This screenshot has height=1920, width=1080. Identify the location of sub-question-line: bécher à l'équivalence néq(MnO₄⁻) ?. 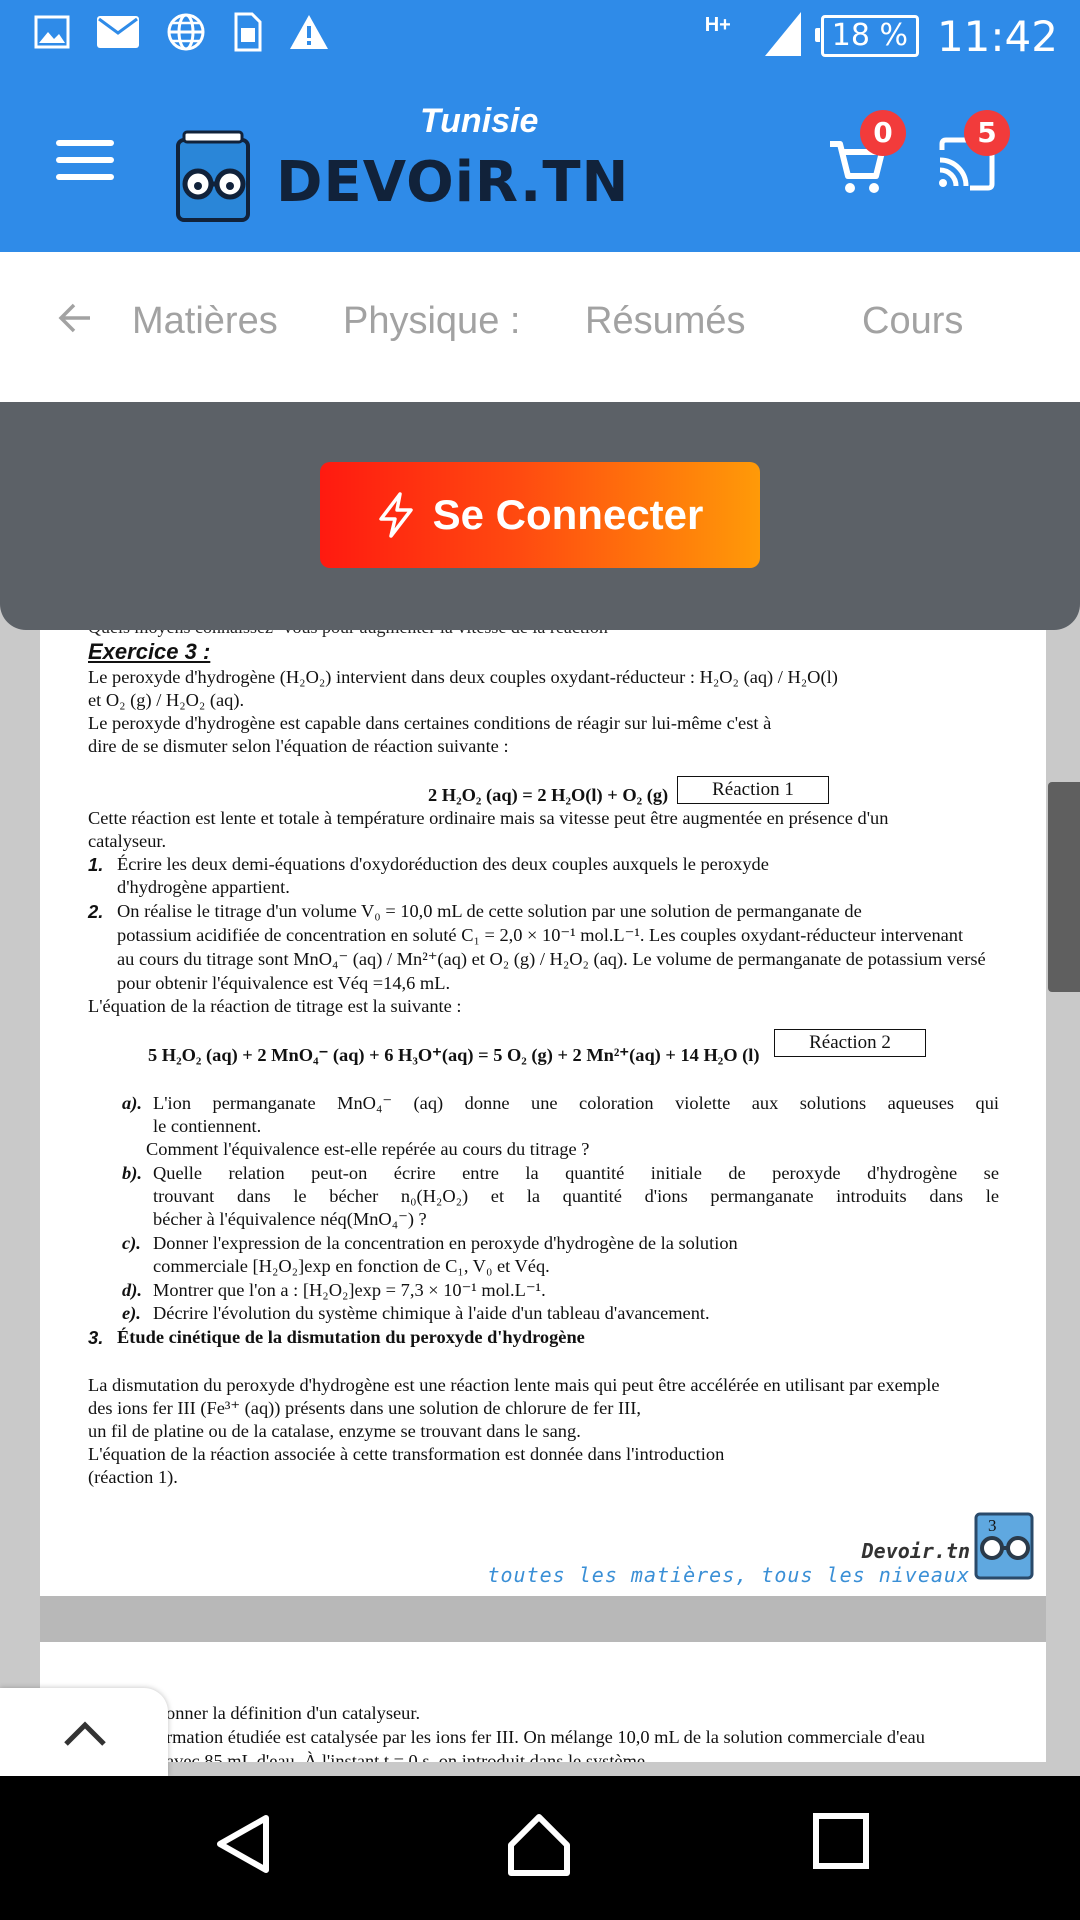
(290, 1219).